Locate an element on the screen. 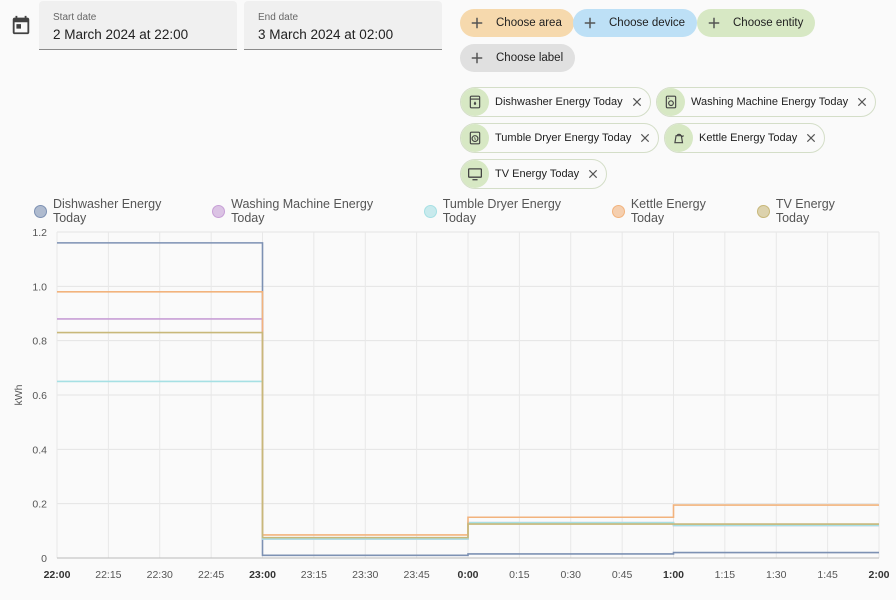 The width and height of the screenshot is (896, 600). entity-chip-dishwasher: Dishwasher Energy Today is located at coordinates (555, 102).